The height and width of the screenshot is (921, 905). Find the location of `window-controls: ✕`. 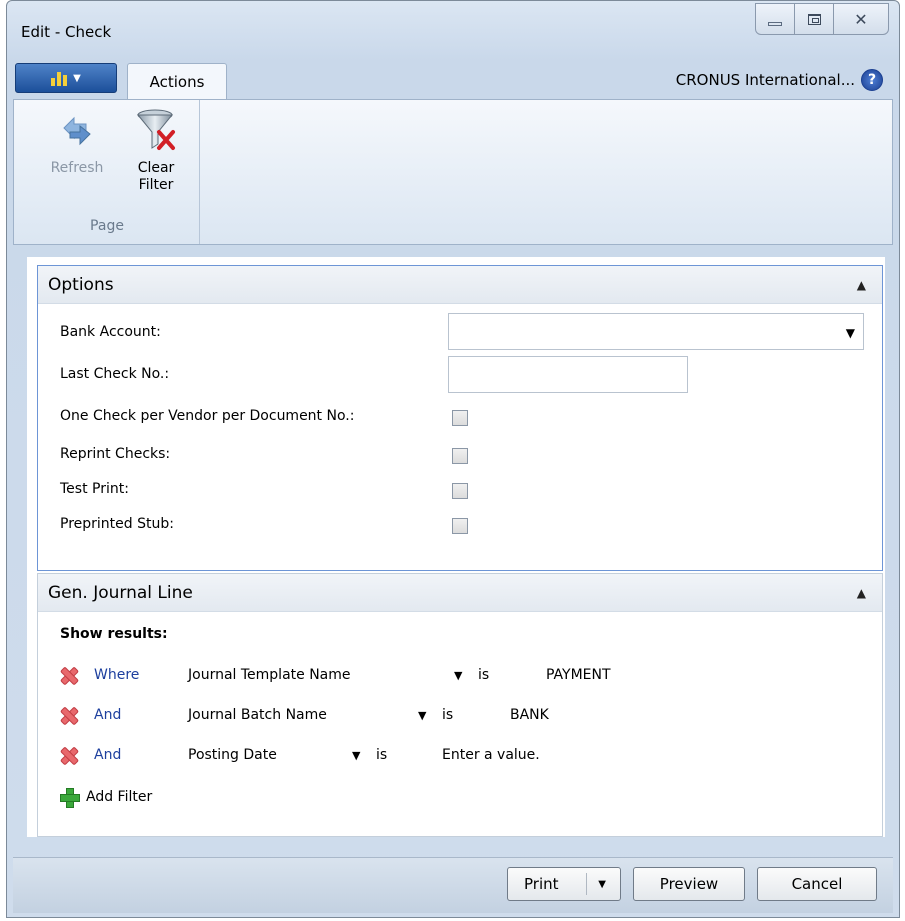

window-controls: ✕ is located at coordinates (822, 19).